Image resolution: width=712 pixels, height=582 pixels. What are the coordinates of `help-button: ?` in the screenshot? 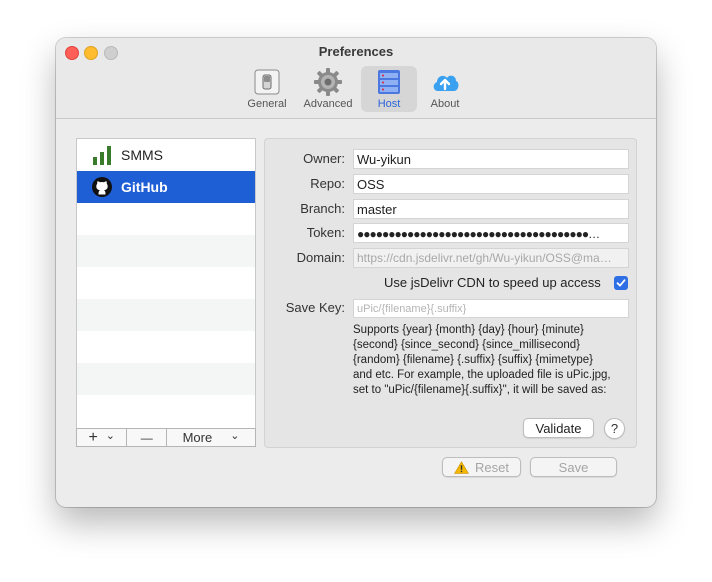 It's located at (614, 428).